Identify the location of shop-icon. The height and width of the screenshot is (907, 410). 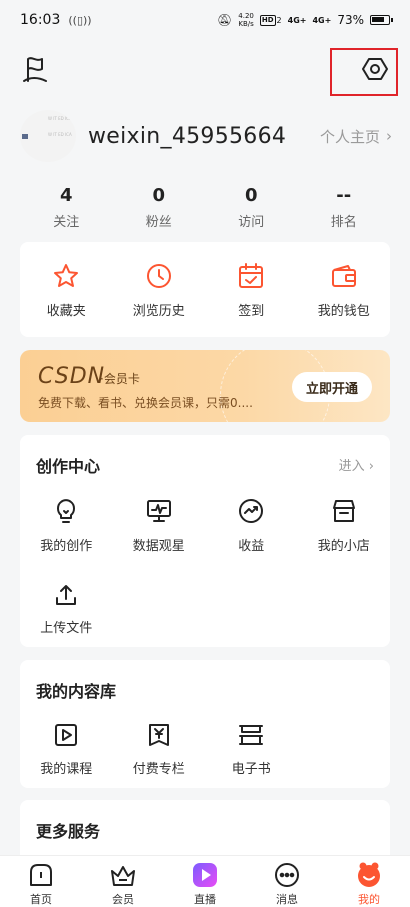
(344, 511).